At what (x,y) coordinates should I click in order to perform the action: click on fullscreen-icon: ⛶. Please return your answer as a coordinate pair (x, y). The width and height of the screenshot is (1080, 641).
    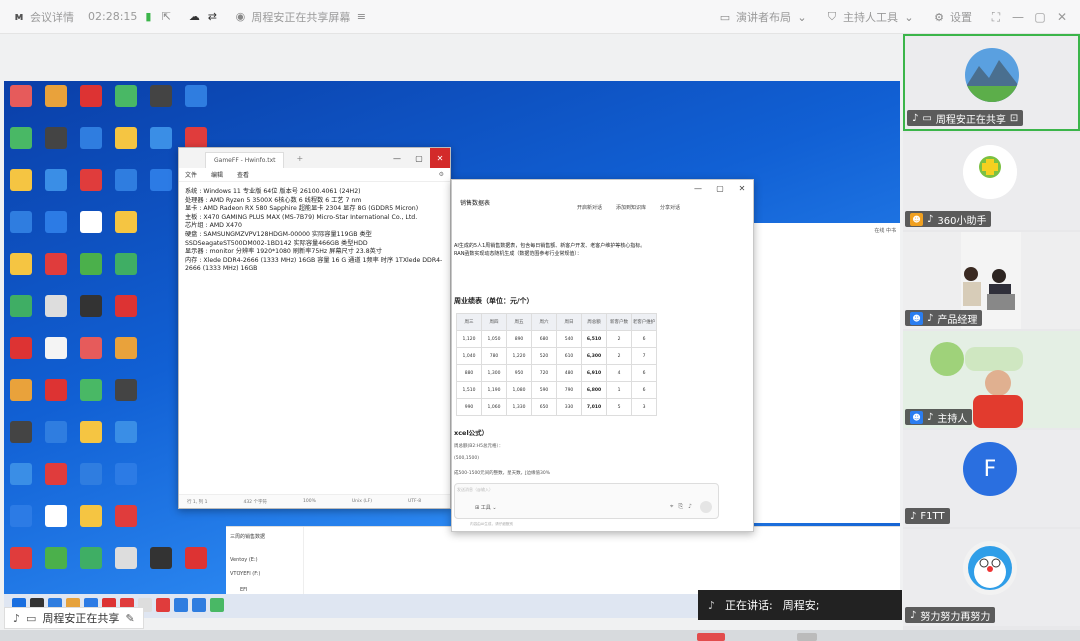
    Looking at the image, I should click on (996, 17).